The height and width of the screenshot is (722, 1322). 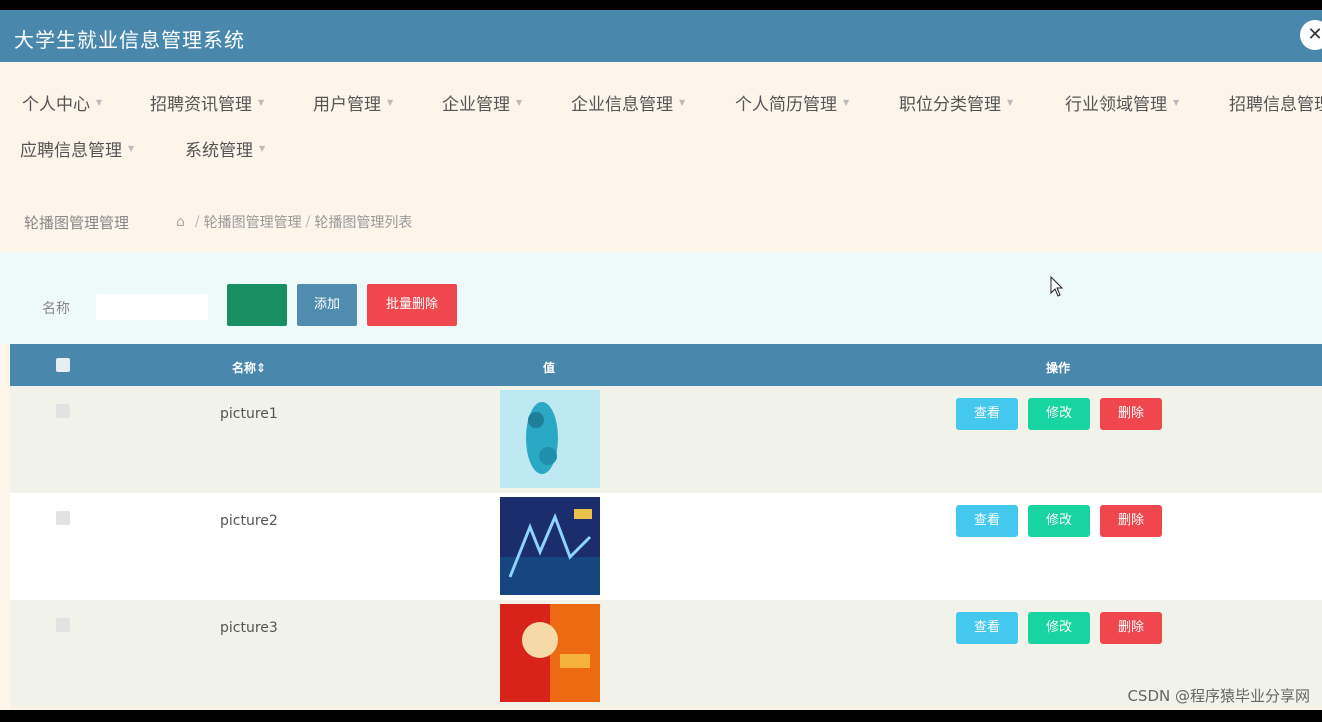 I want to click on nav-item-recruit-info: 招聘信息管理, so click(x=1275, y=102).